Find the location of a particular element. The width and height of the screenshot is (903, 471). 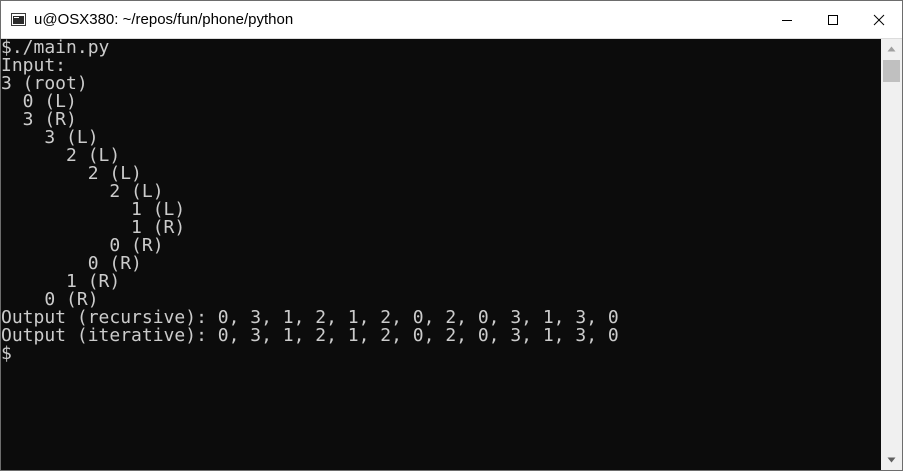

arrow-up-icon is located at coordinates (891, 49).